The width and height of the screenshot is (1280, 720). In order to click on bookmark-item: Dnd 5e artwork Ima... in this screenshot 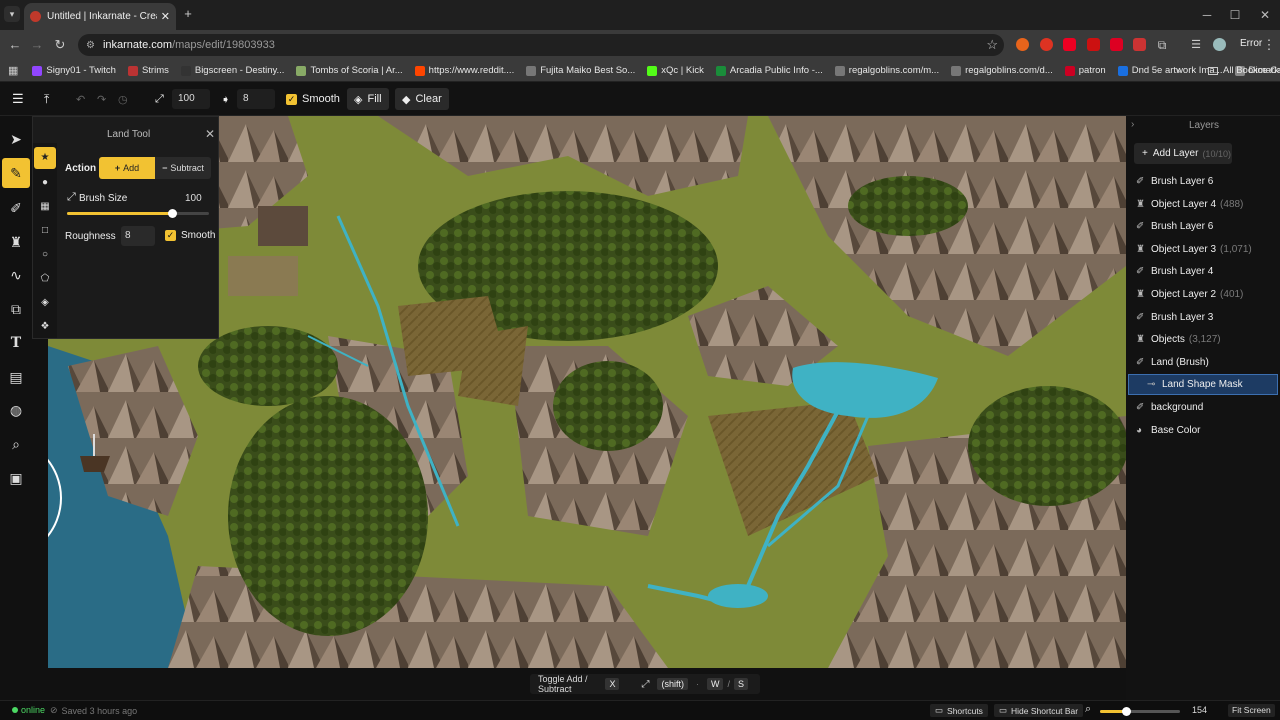, I will do `click(1170, 70)`.